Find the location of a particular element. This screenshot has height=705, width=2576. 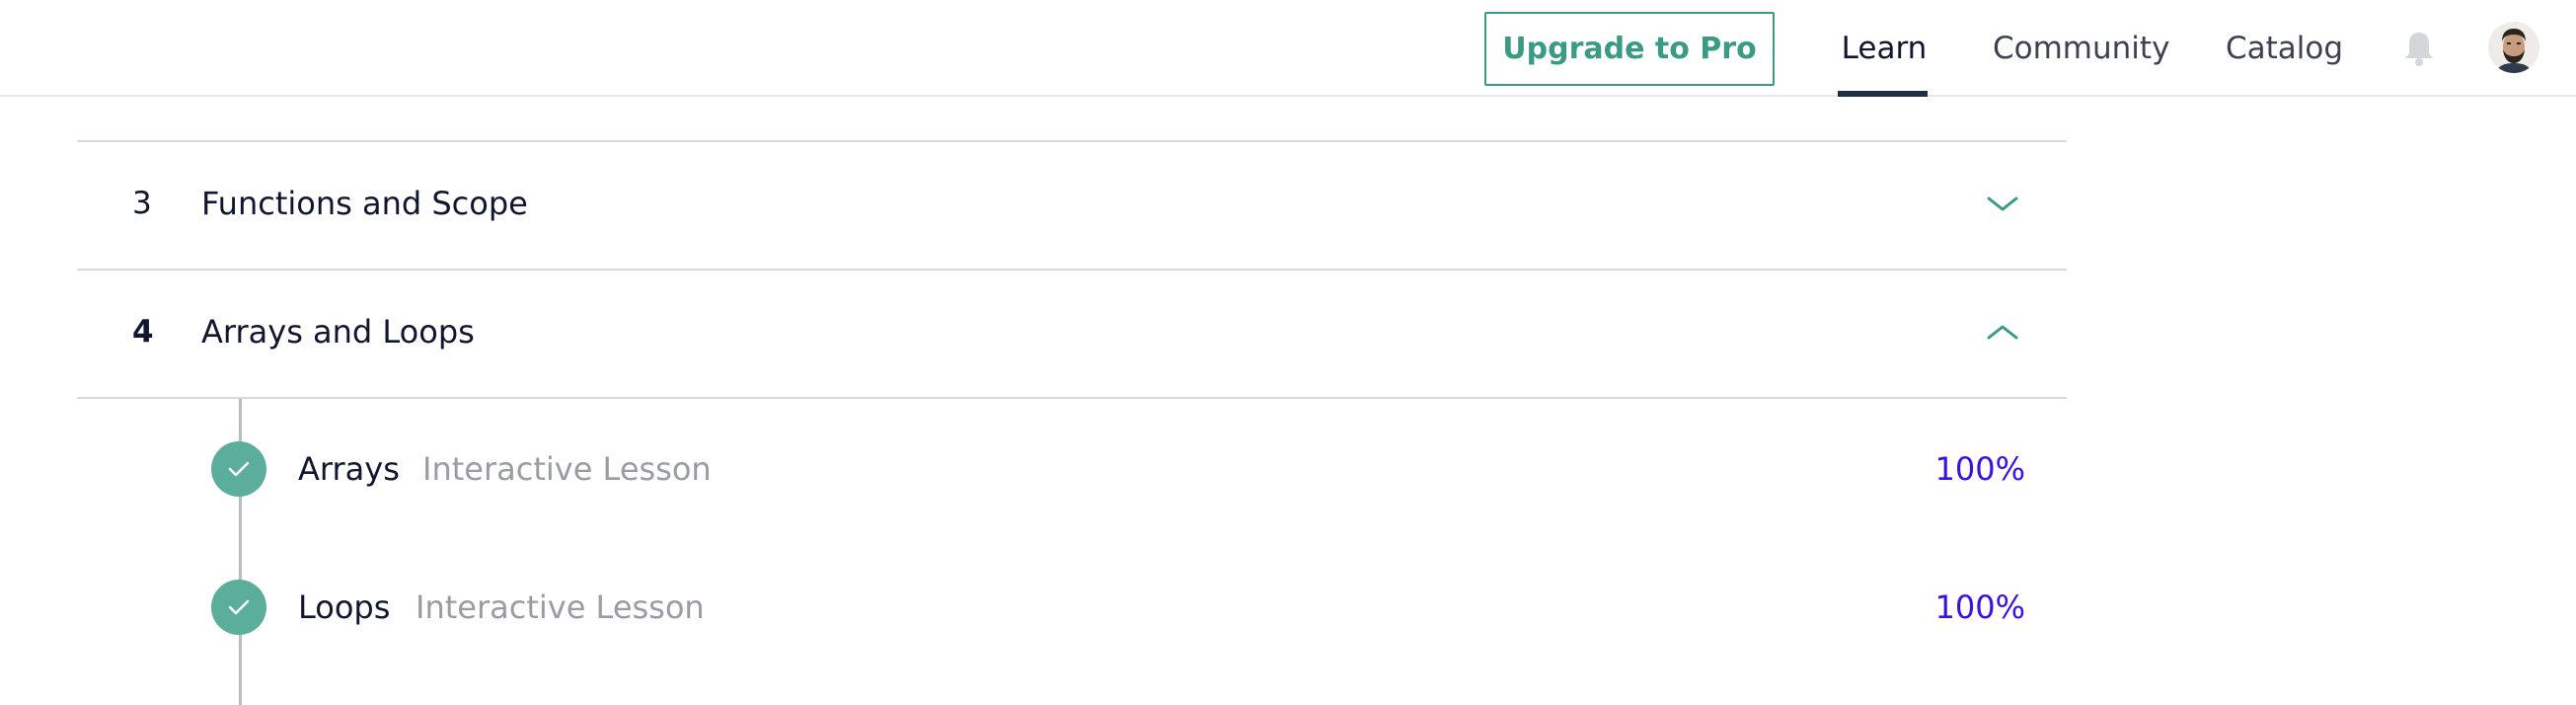

lesson-item-arrays: Arrays Interactive Lesson 100% is located at coordinates (1117, 467).